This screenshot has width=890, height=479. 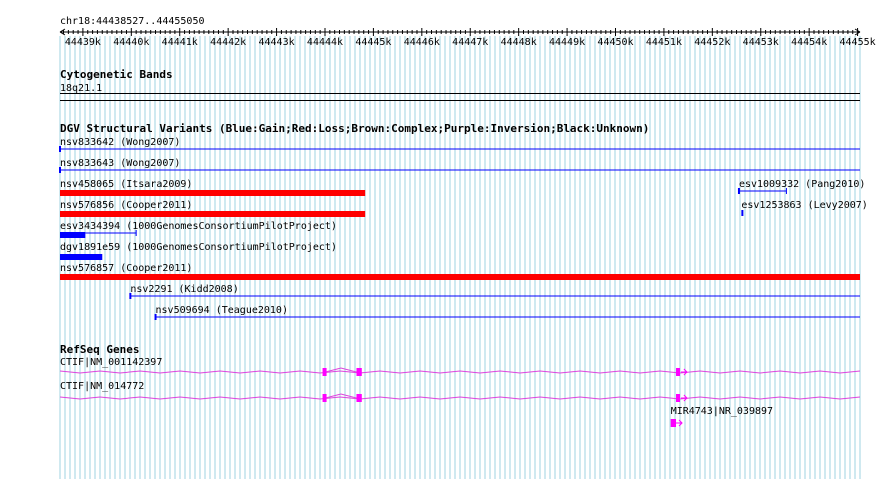 I want to click on ruler-tick-label: 44455k, so click(x=858, y=42).